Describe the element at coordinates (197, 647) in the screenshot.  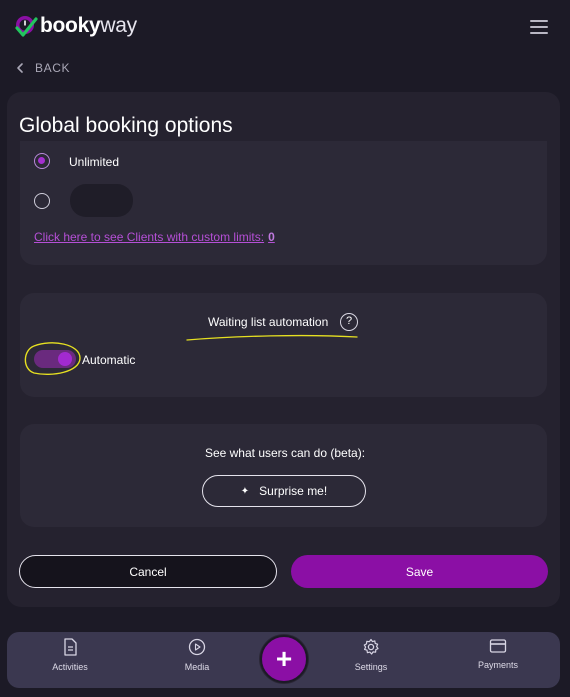
I see `play-icon` at that location.